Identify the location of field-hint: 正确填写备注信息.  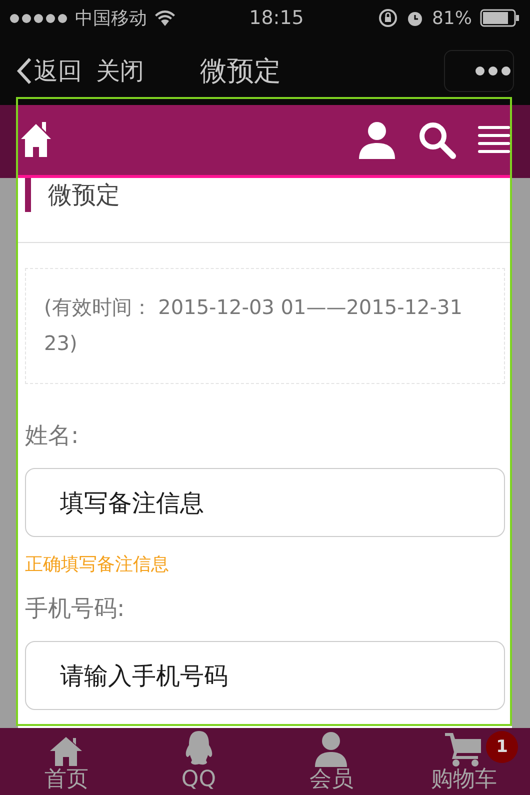
(97, 565).